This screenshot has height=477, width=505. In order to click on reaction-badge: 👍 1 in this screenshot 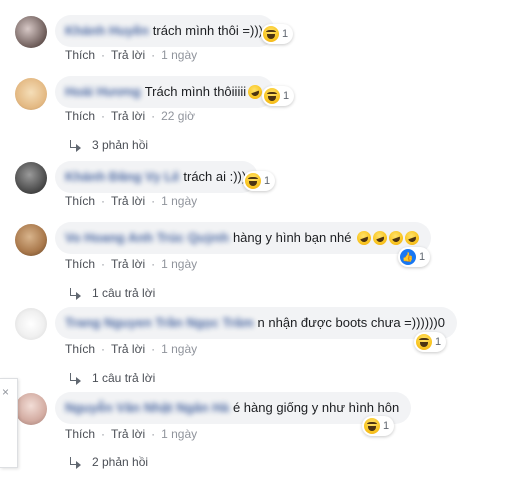, I will do `click(414, 257)`.